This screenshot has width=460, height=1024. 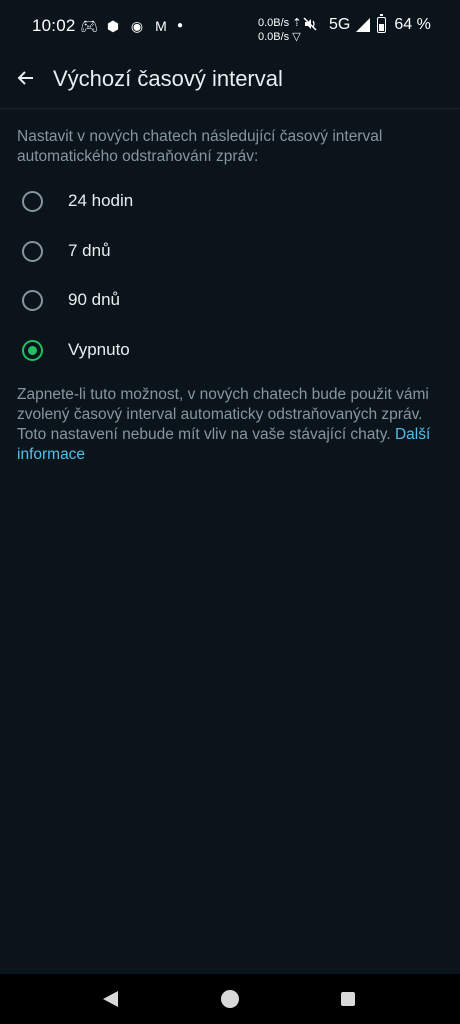 I want to click on network-speed-up: 0.0B/s ⇡, so click(x=280, y=23).